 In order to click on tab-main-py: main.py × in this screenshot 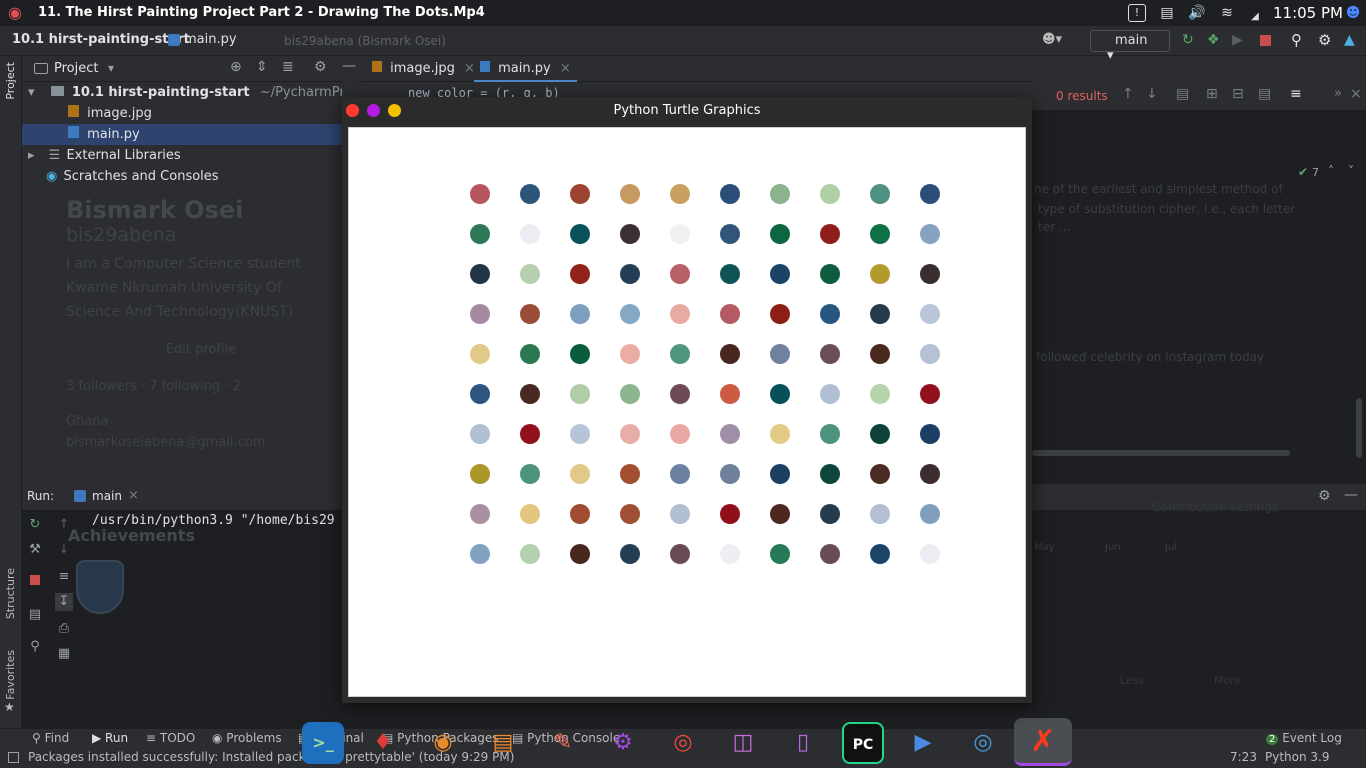, I will do `click(525, 69)`.